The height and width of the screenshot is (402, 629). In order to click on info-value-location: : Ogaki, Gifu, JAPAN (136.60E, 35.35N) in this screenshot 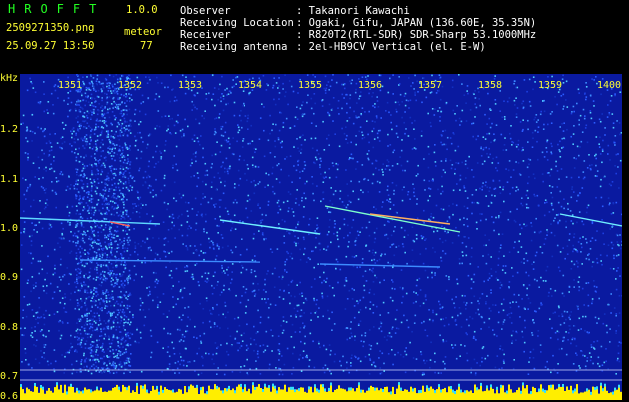, I will do `click(416, 23)`.